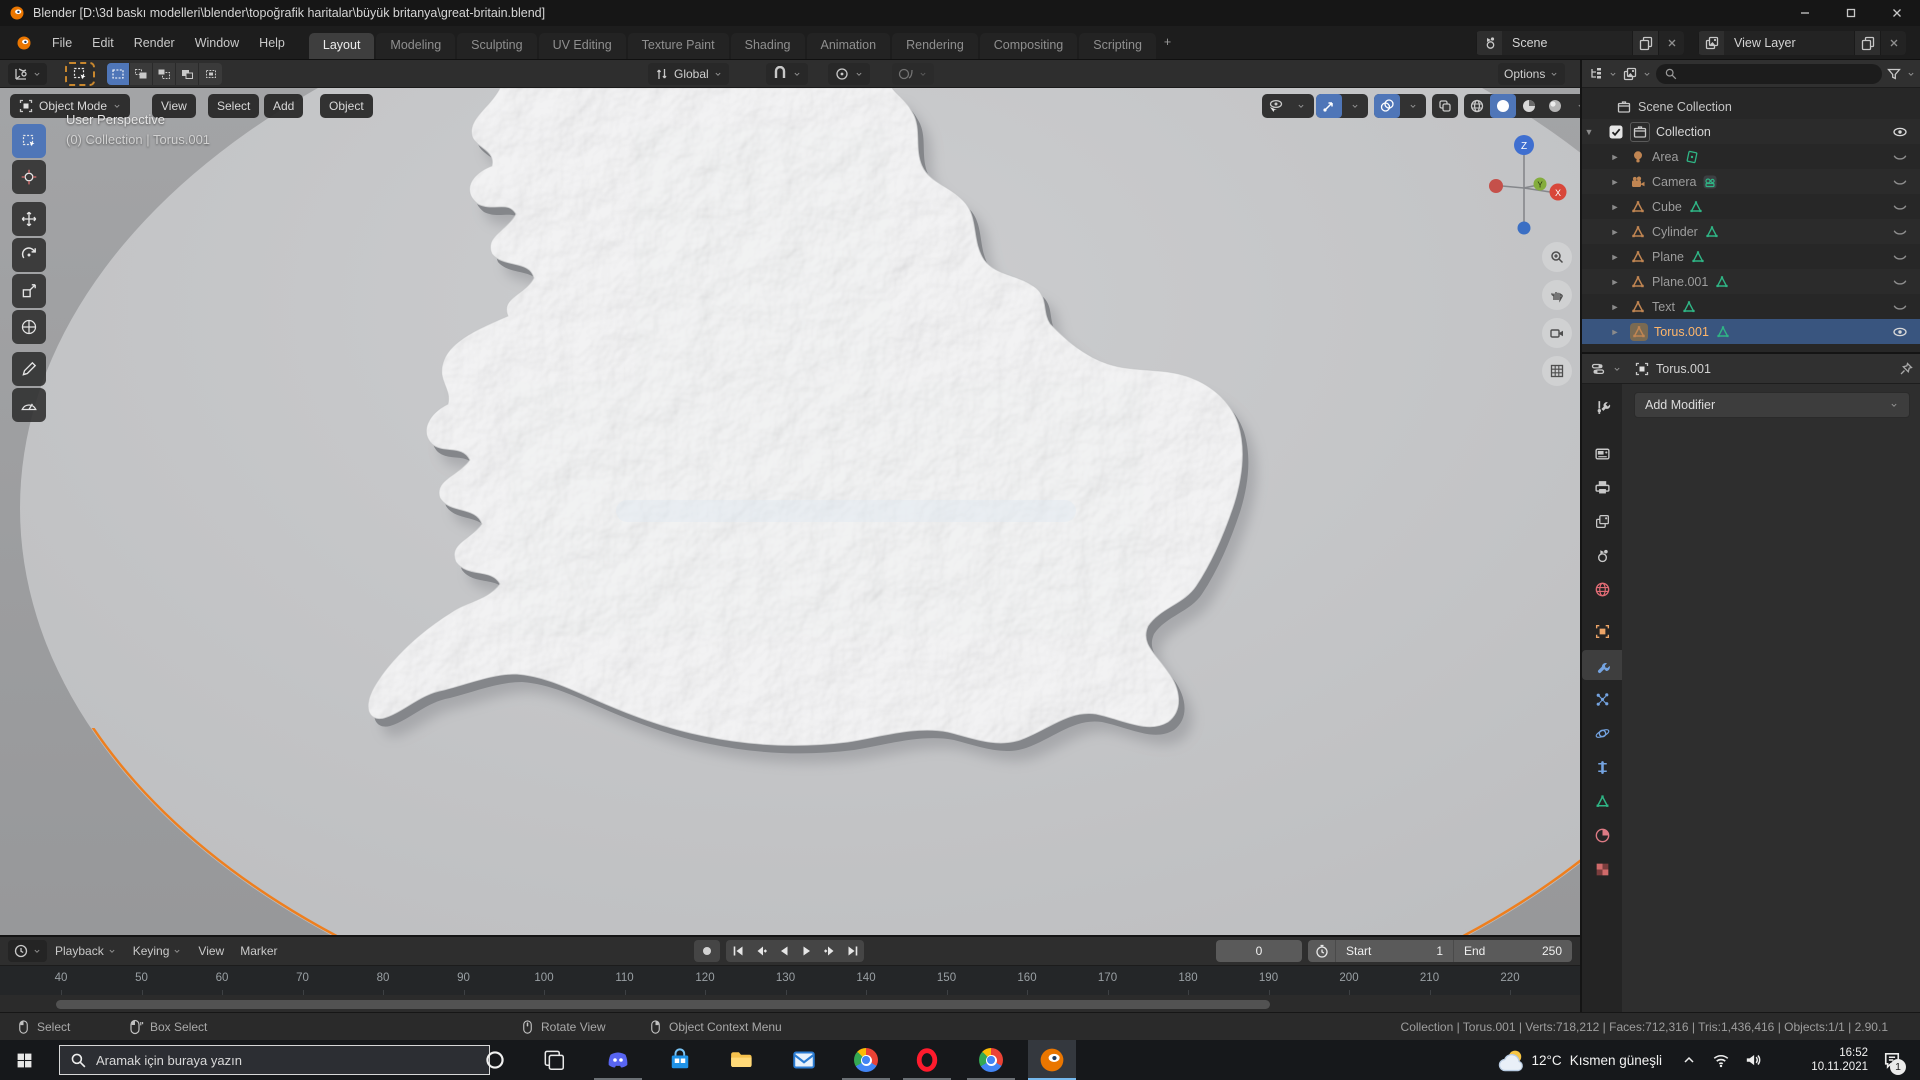  Describe the element at coordinates (416, 46) in the screenshot. I see `tab-modeling: Modeling` at that location.